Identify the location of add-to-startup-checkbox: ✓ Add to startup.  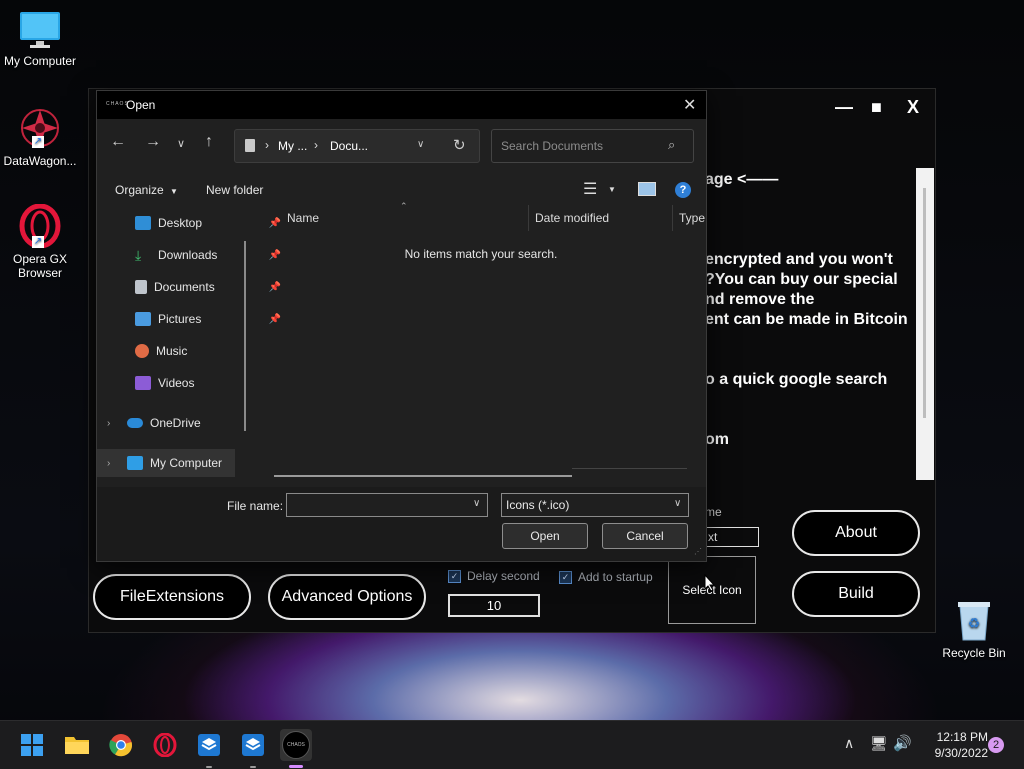
(606, 577).